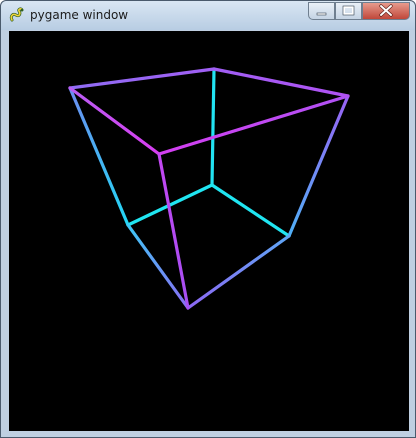 Image resolution: width=416 pixels, height=438 pixels. I want to click on window-title: pygame window, so click(79, 15).